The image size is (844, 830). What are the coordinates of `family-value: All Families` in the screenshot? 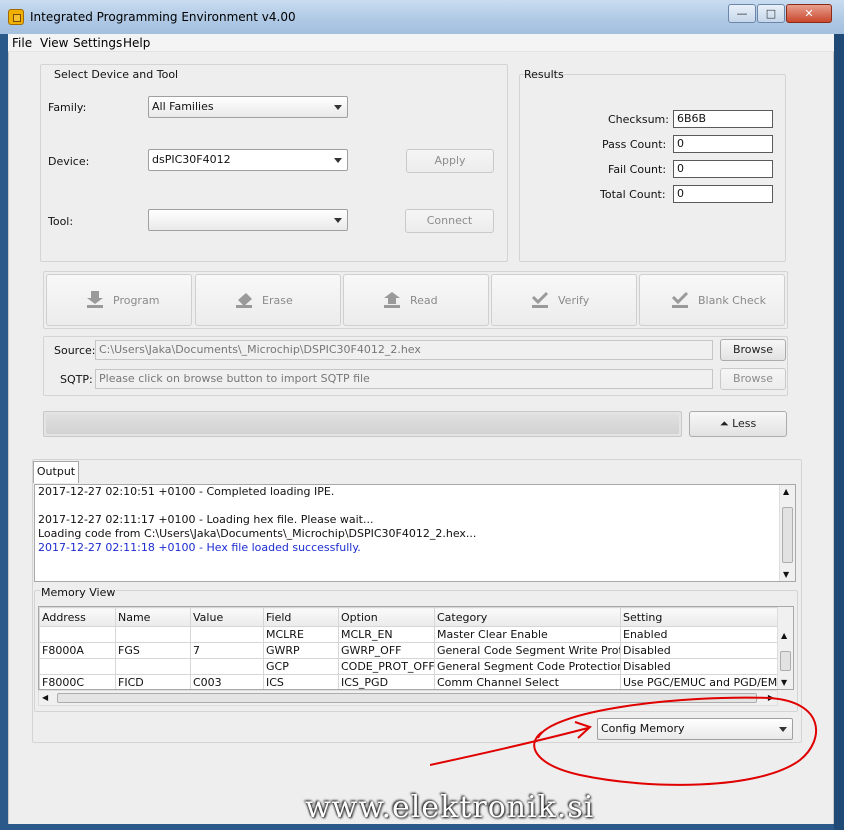 It's located at (183, 106).